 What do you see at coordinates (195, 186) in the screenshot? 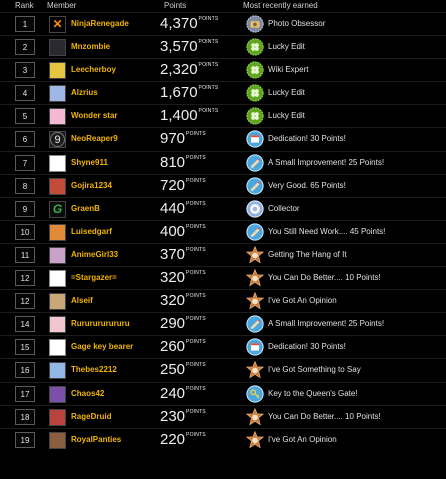
I see `points-value: 720POINTS` at bounding box center [195, 186].